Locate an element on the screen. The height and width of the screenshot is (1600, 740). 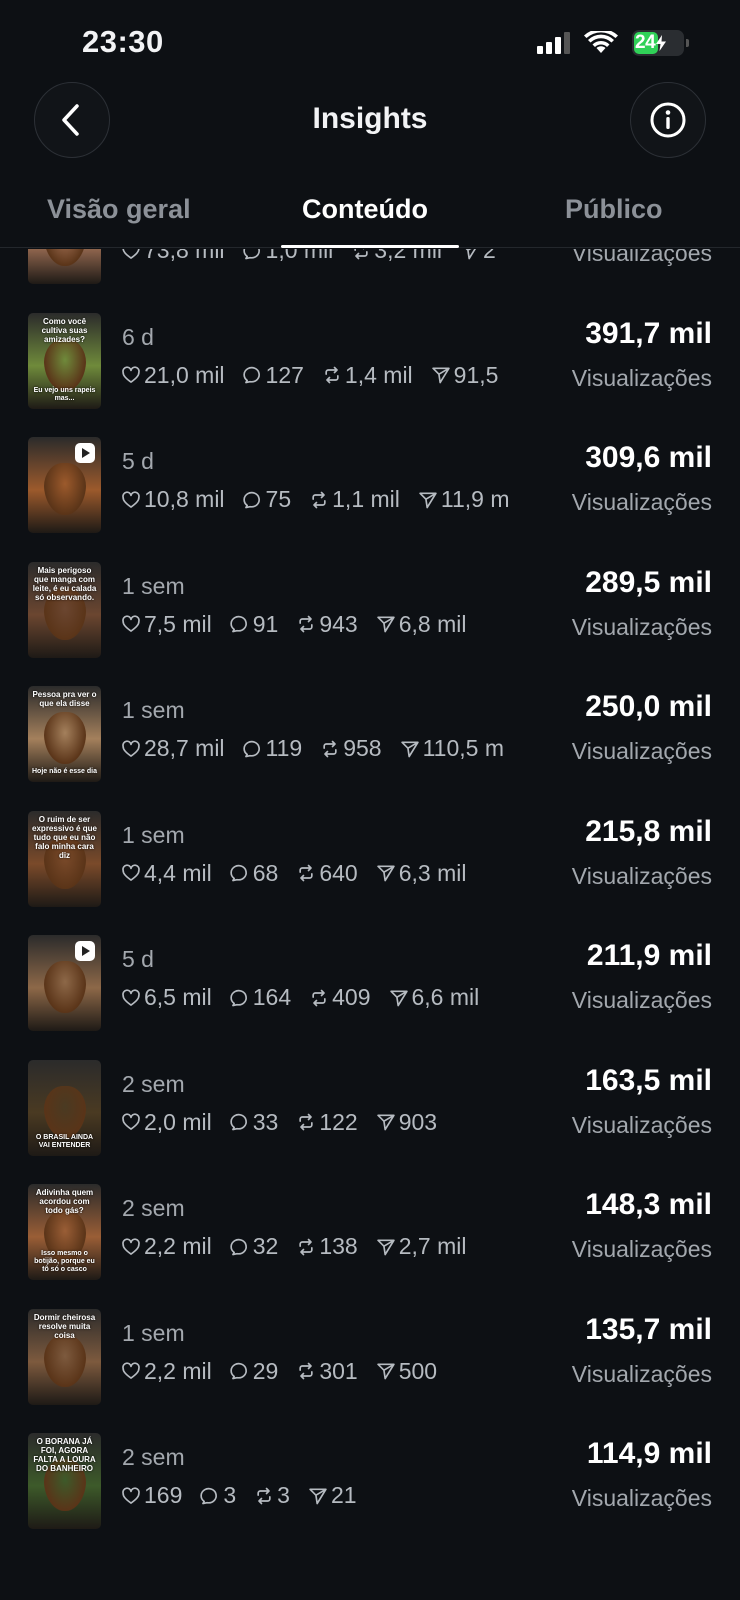
reposts-metric: 3,2 mil is located at coordinates (396, 256).